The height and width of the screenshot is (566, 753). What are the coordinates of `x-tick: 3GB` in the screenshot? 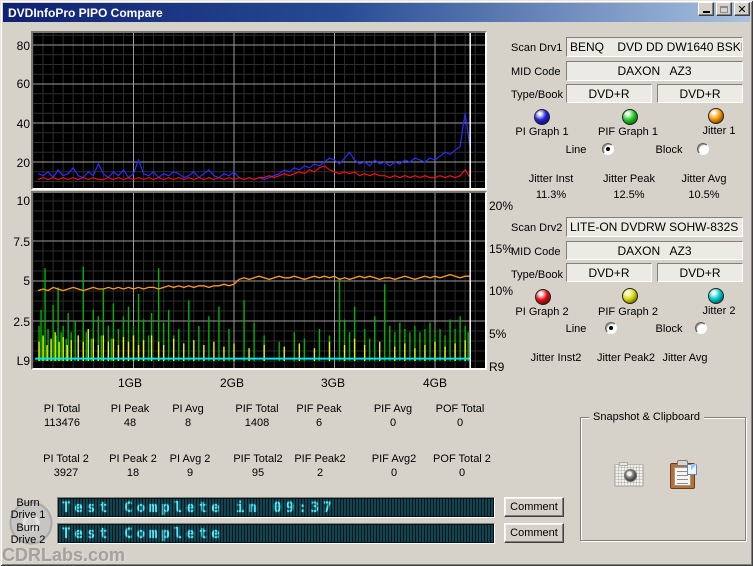 It's located at (332, 383).